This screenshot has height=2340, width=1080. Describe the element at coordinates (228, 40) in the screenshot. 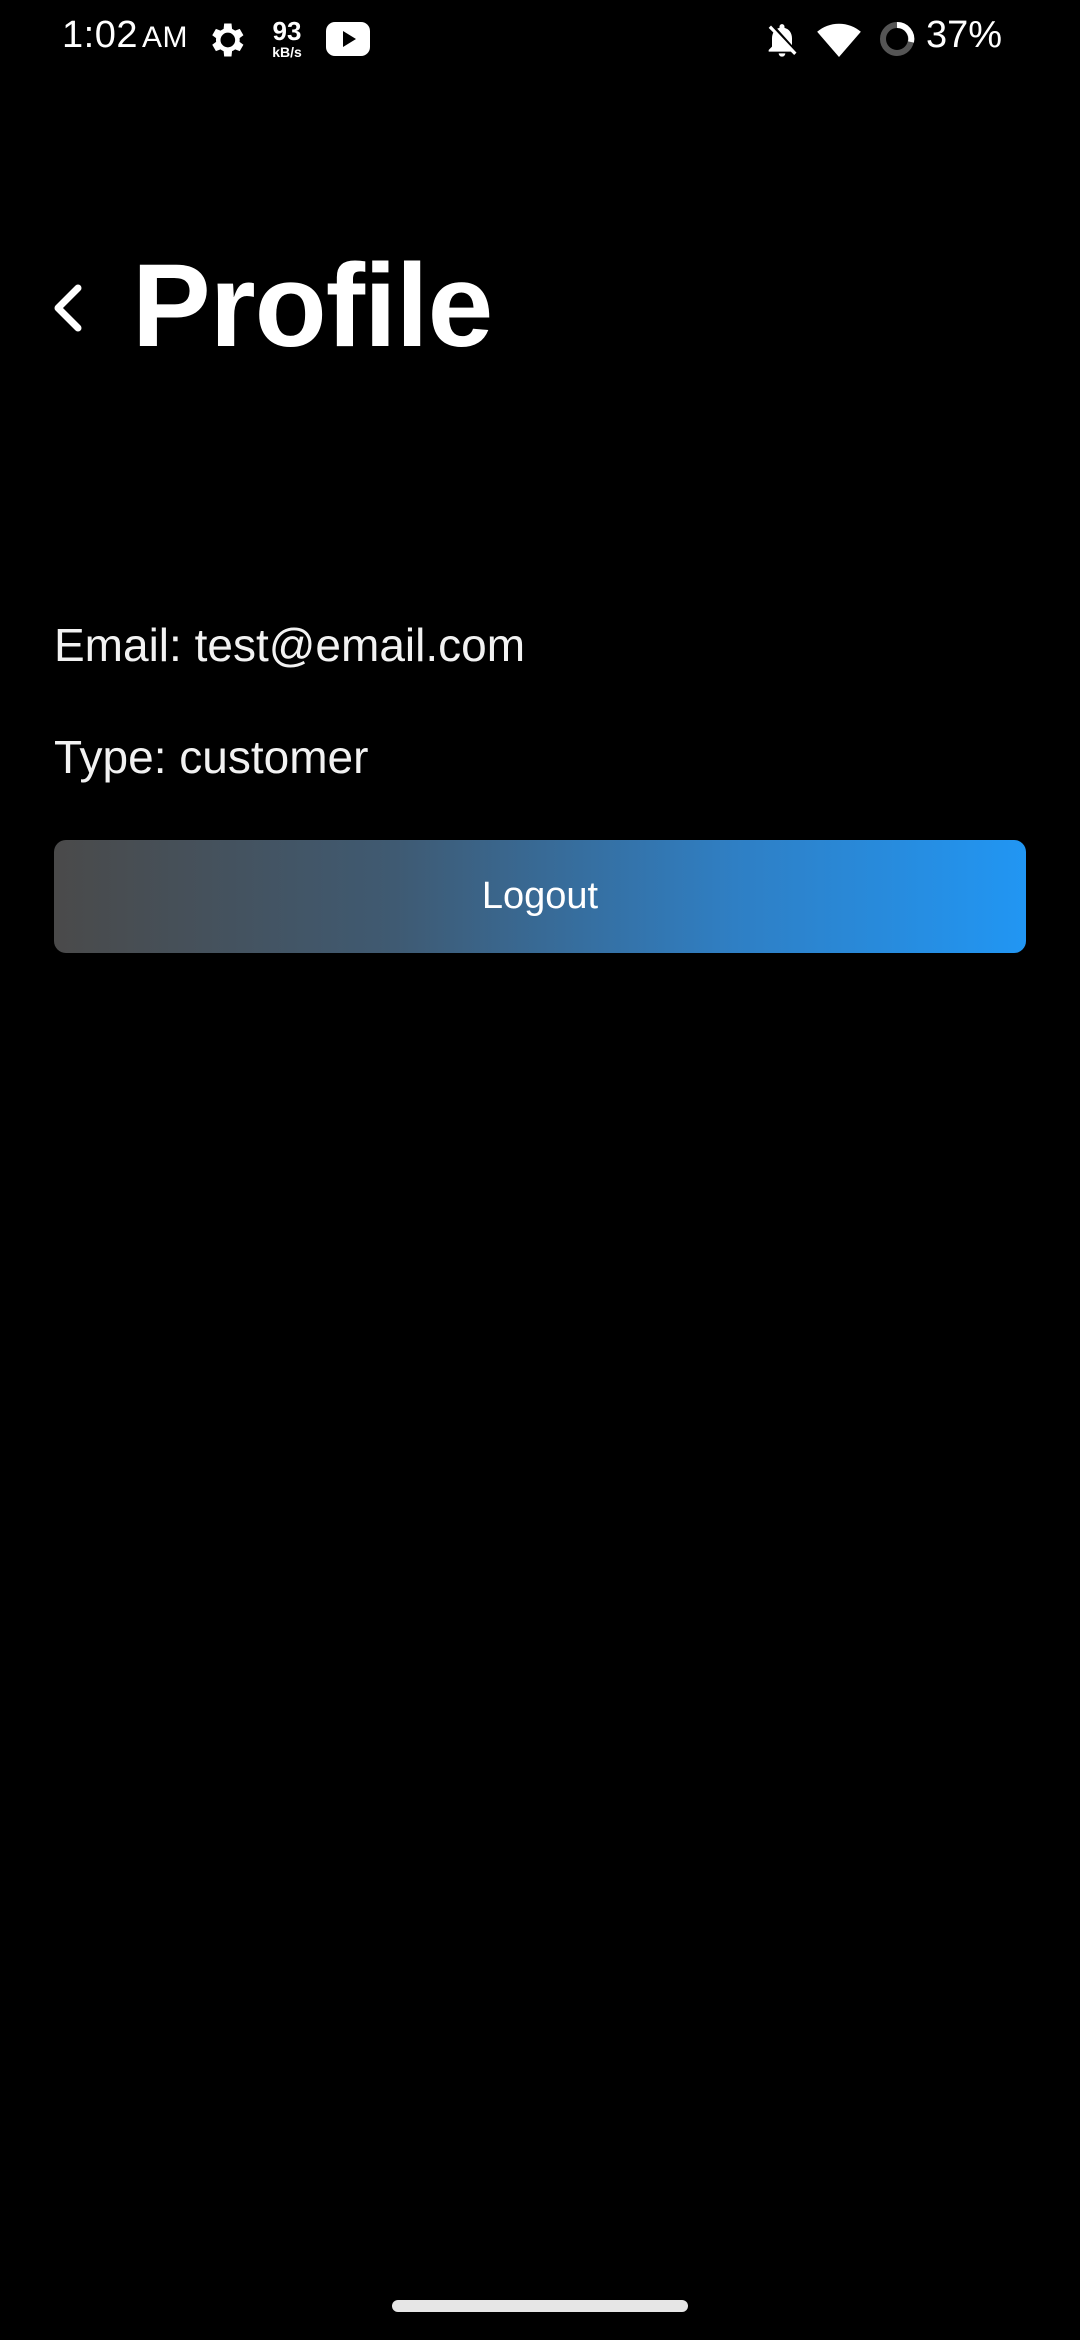

I see `gear-icon` at that location.